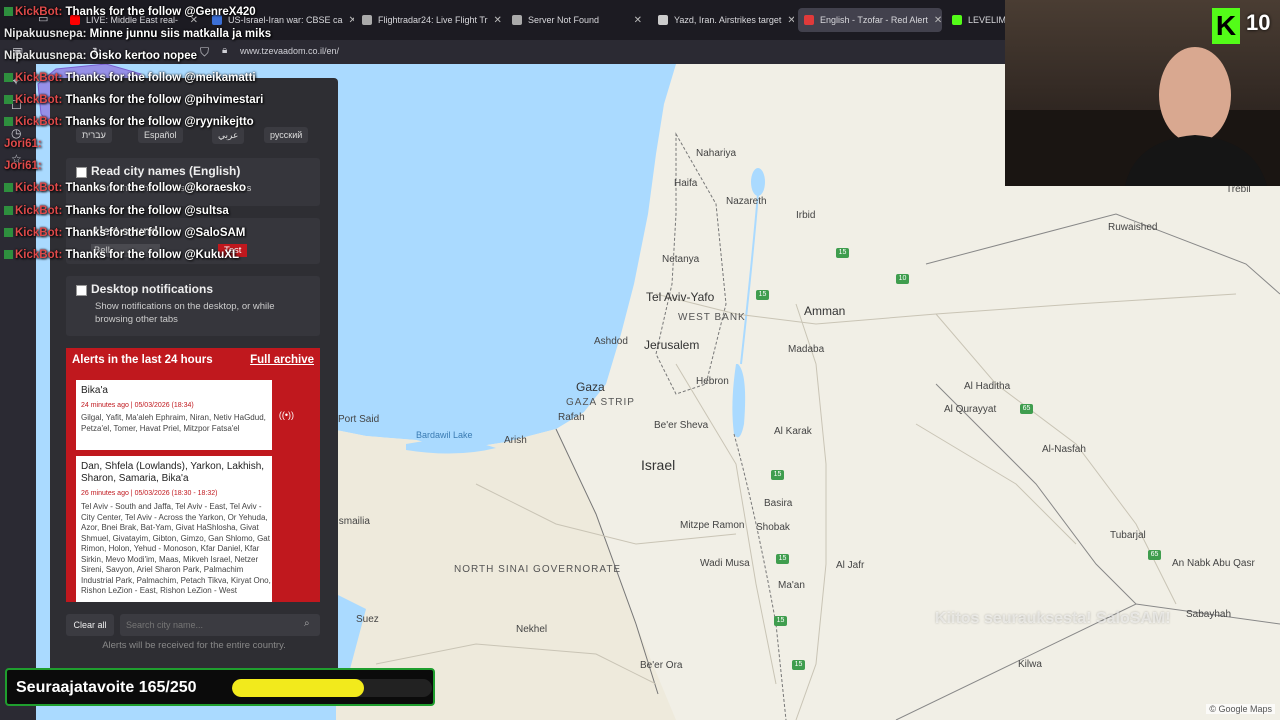 Image resolution: width=1280 pixels, height=720 pixels. I want to click on map-label: Al Karak, so click(793, 431).